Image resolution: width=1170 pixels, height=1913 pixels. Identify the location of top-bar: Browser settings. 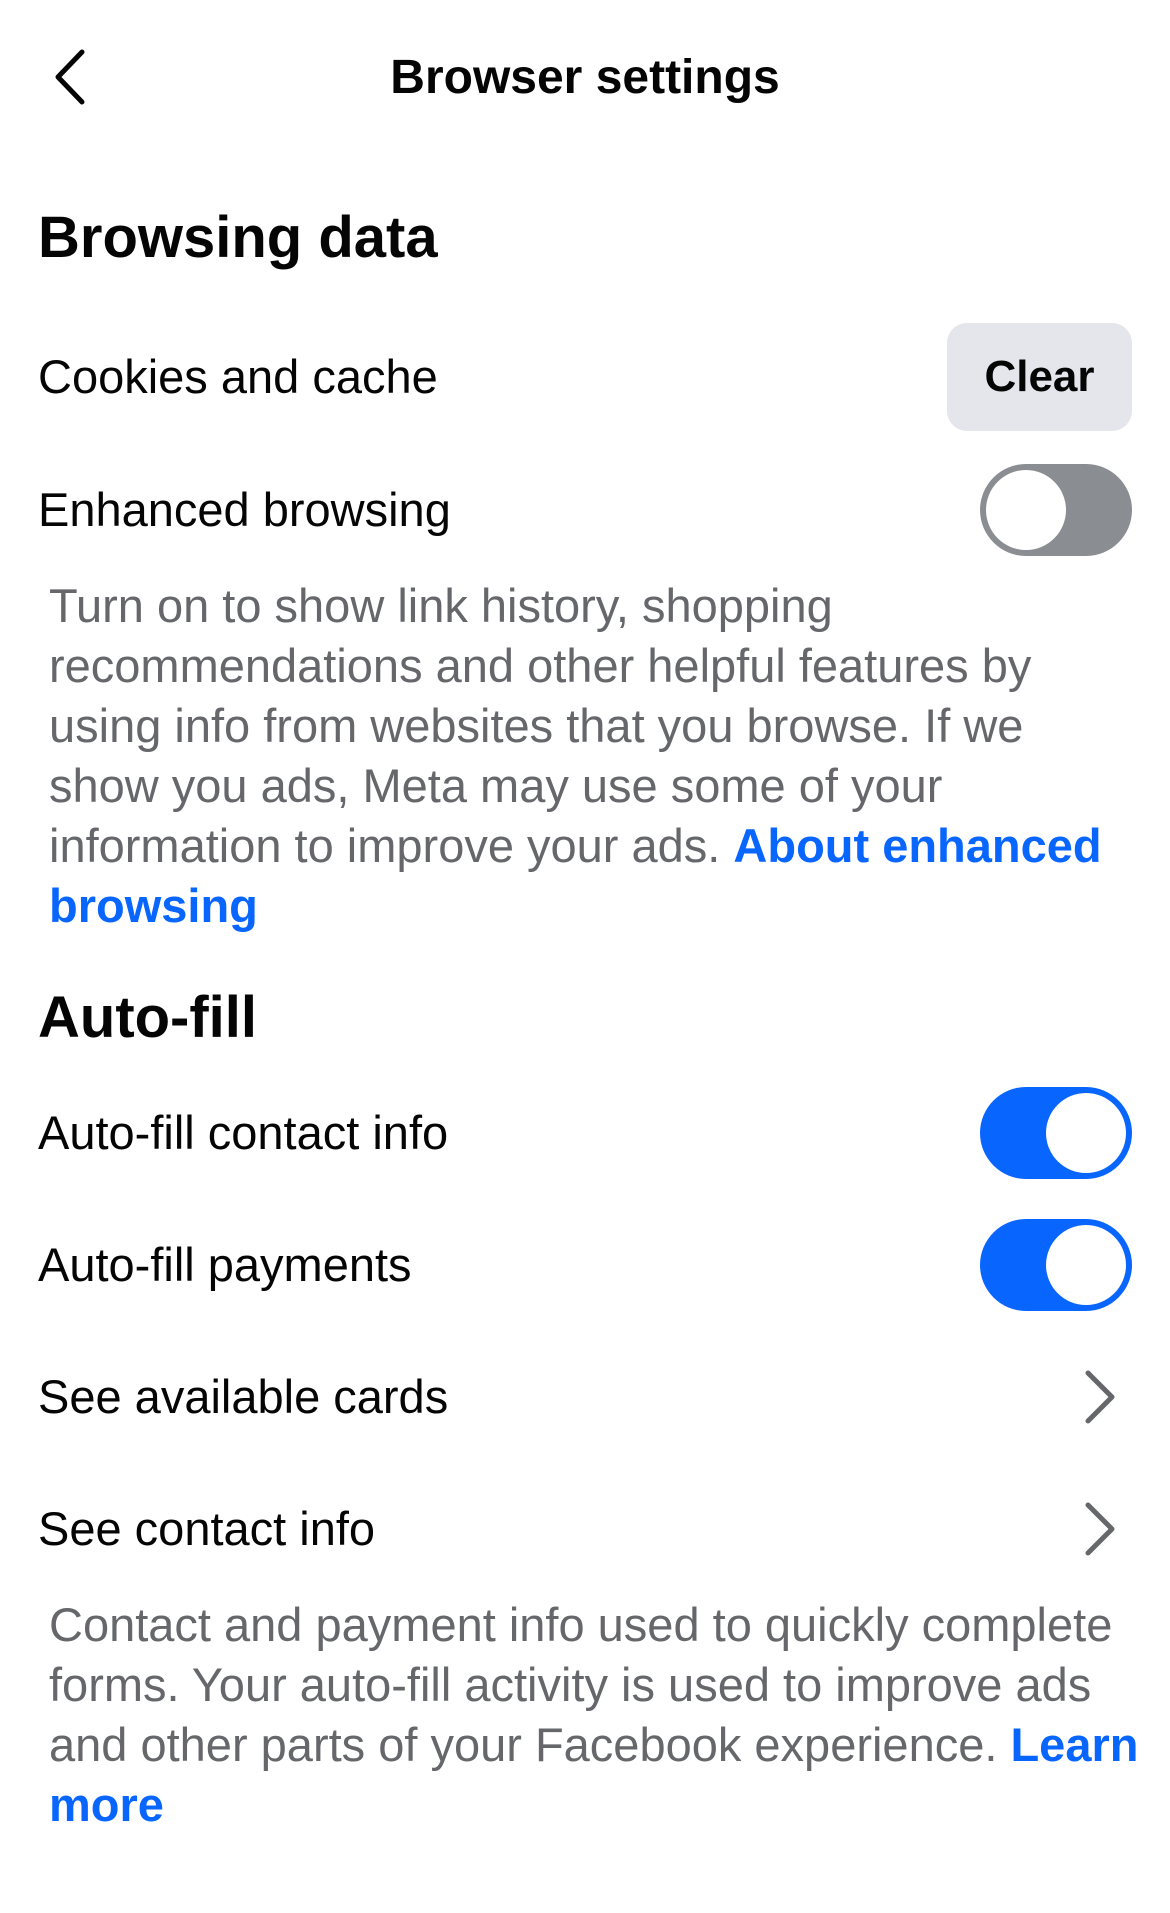
(585, 80).